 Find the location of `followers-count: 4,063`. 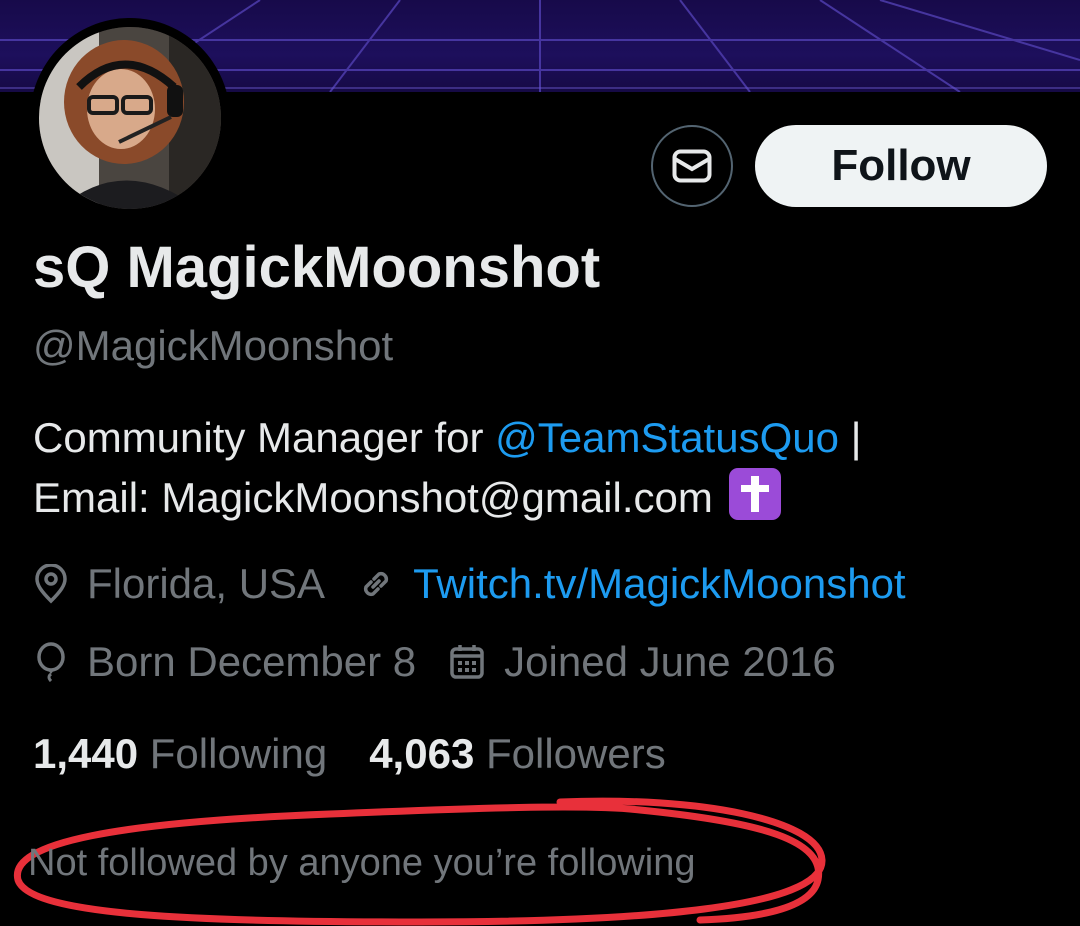

followers-count: 4,063 is located at coordinates (422, 753).